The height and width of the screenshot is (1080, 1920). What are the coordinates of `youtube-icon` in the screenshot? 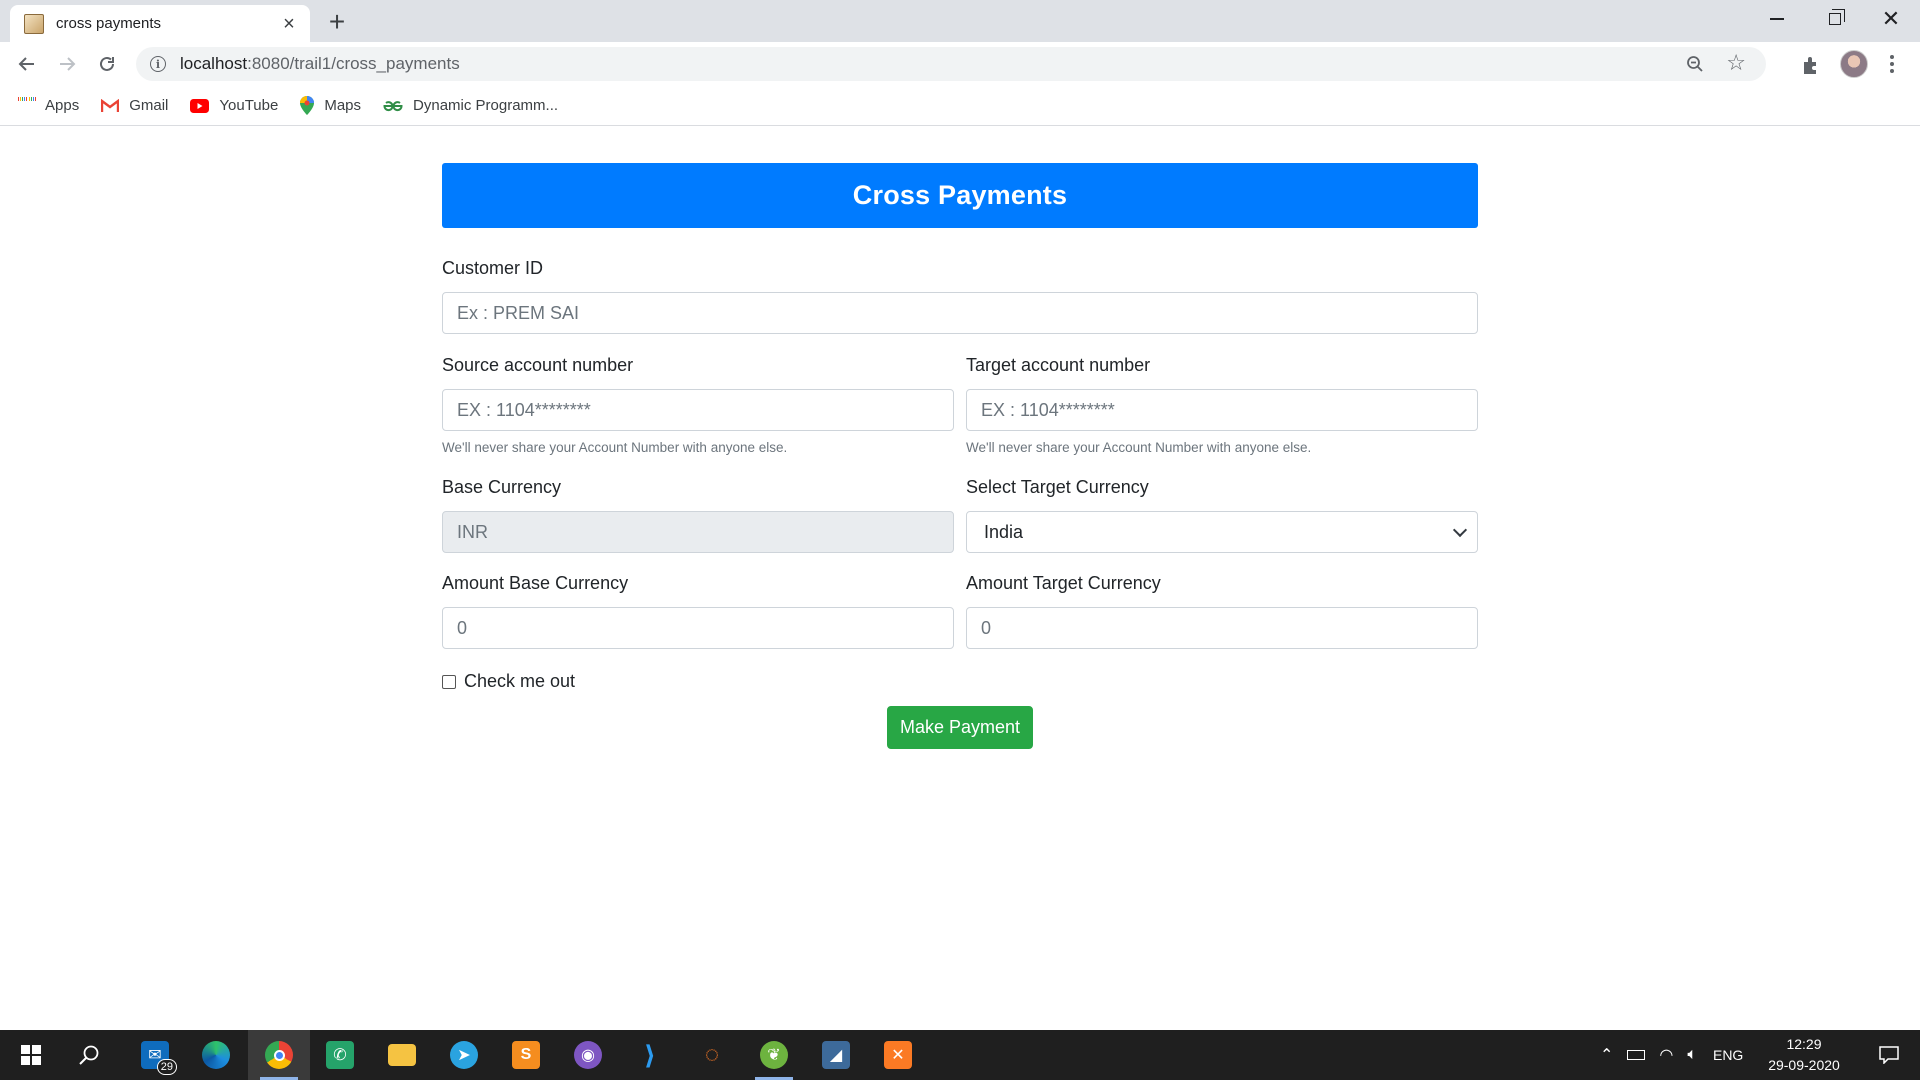 It's located at (200, 105).